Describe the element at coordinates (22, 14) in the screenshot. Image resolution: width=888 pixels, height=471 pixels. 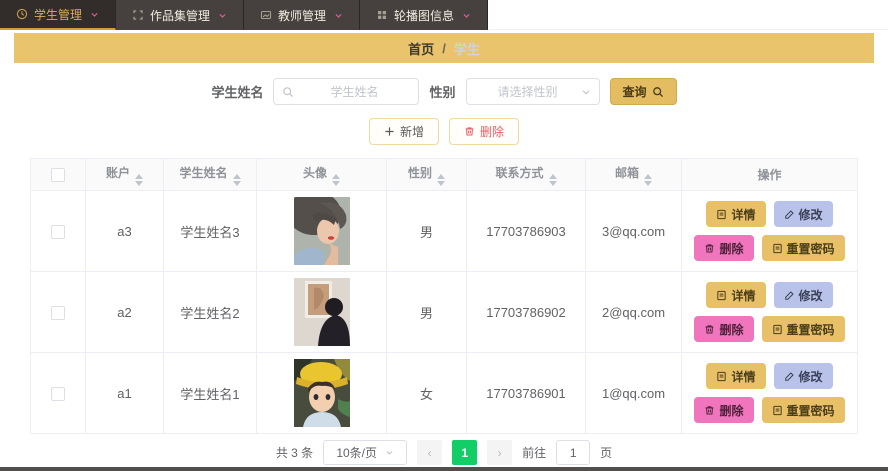
I see `clock-icon` at that location.